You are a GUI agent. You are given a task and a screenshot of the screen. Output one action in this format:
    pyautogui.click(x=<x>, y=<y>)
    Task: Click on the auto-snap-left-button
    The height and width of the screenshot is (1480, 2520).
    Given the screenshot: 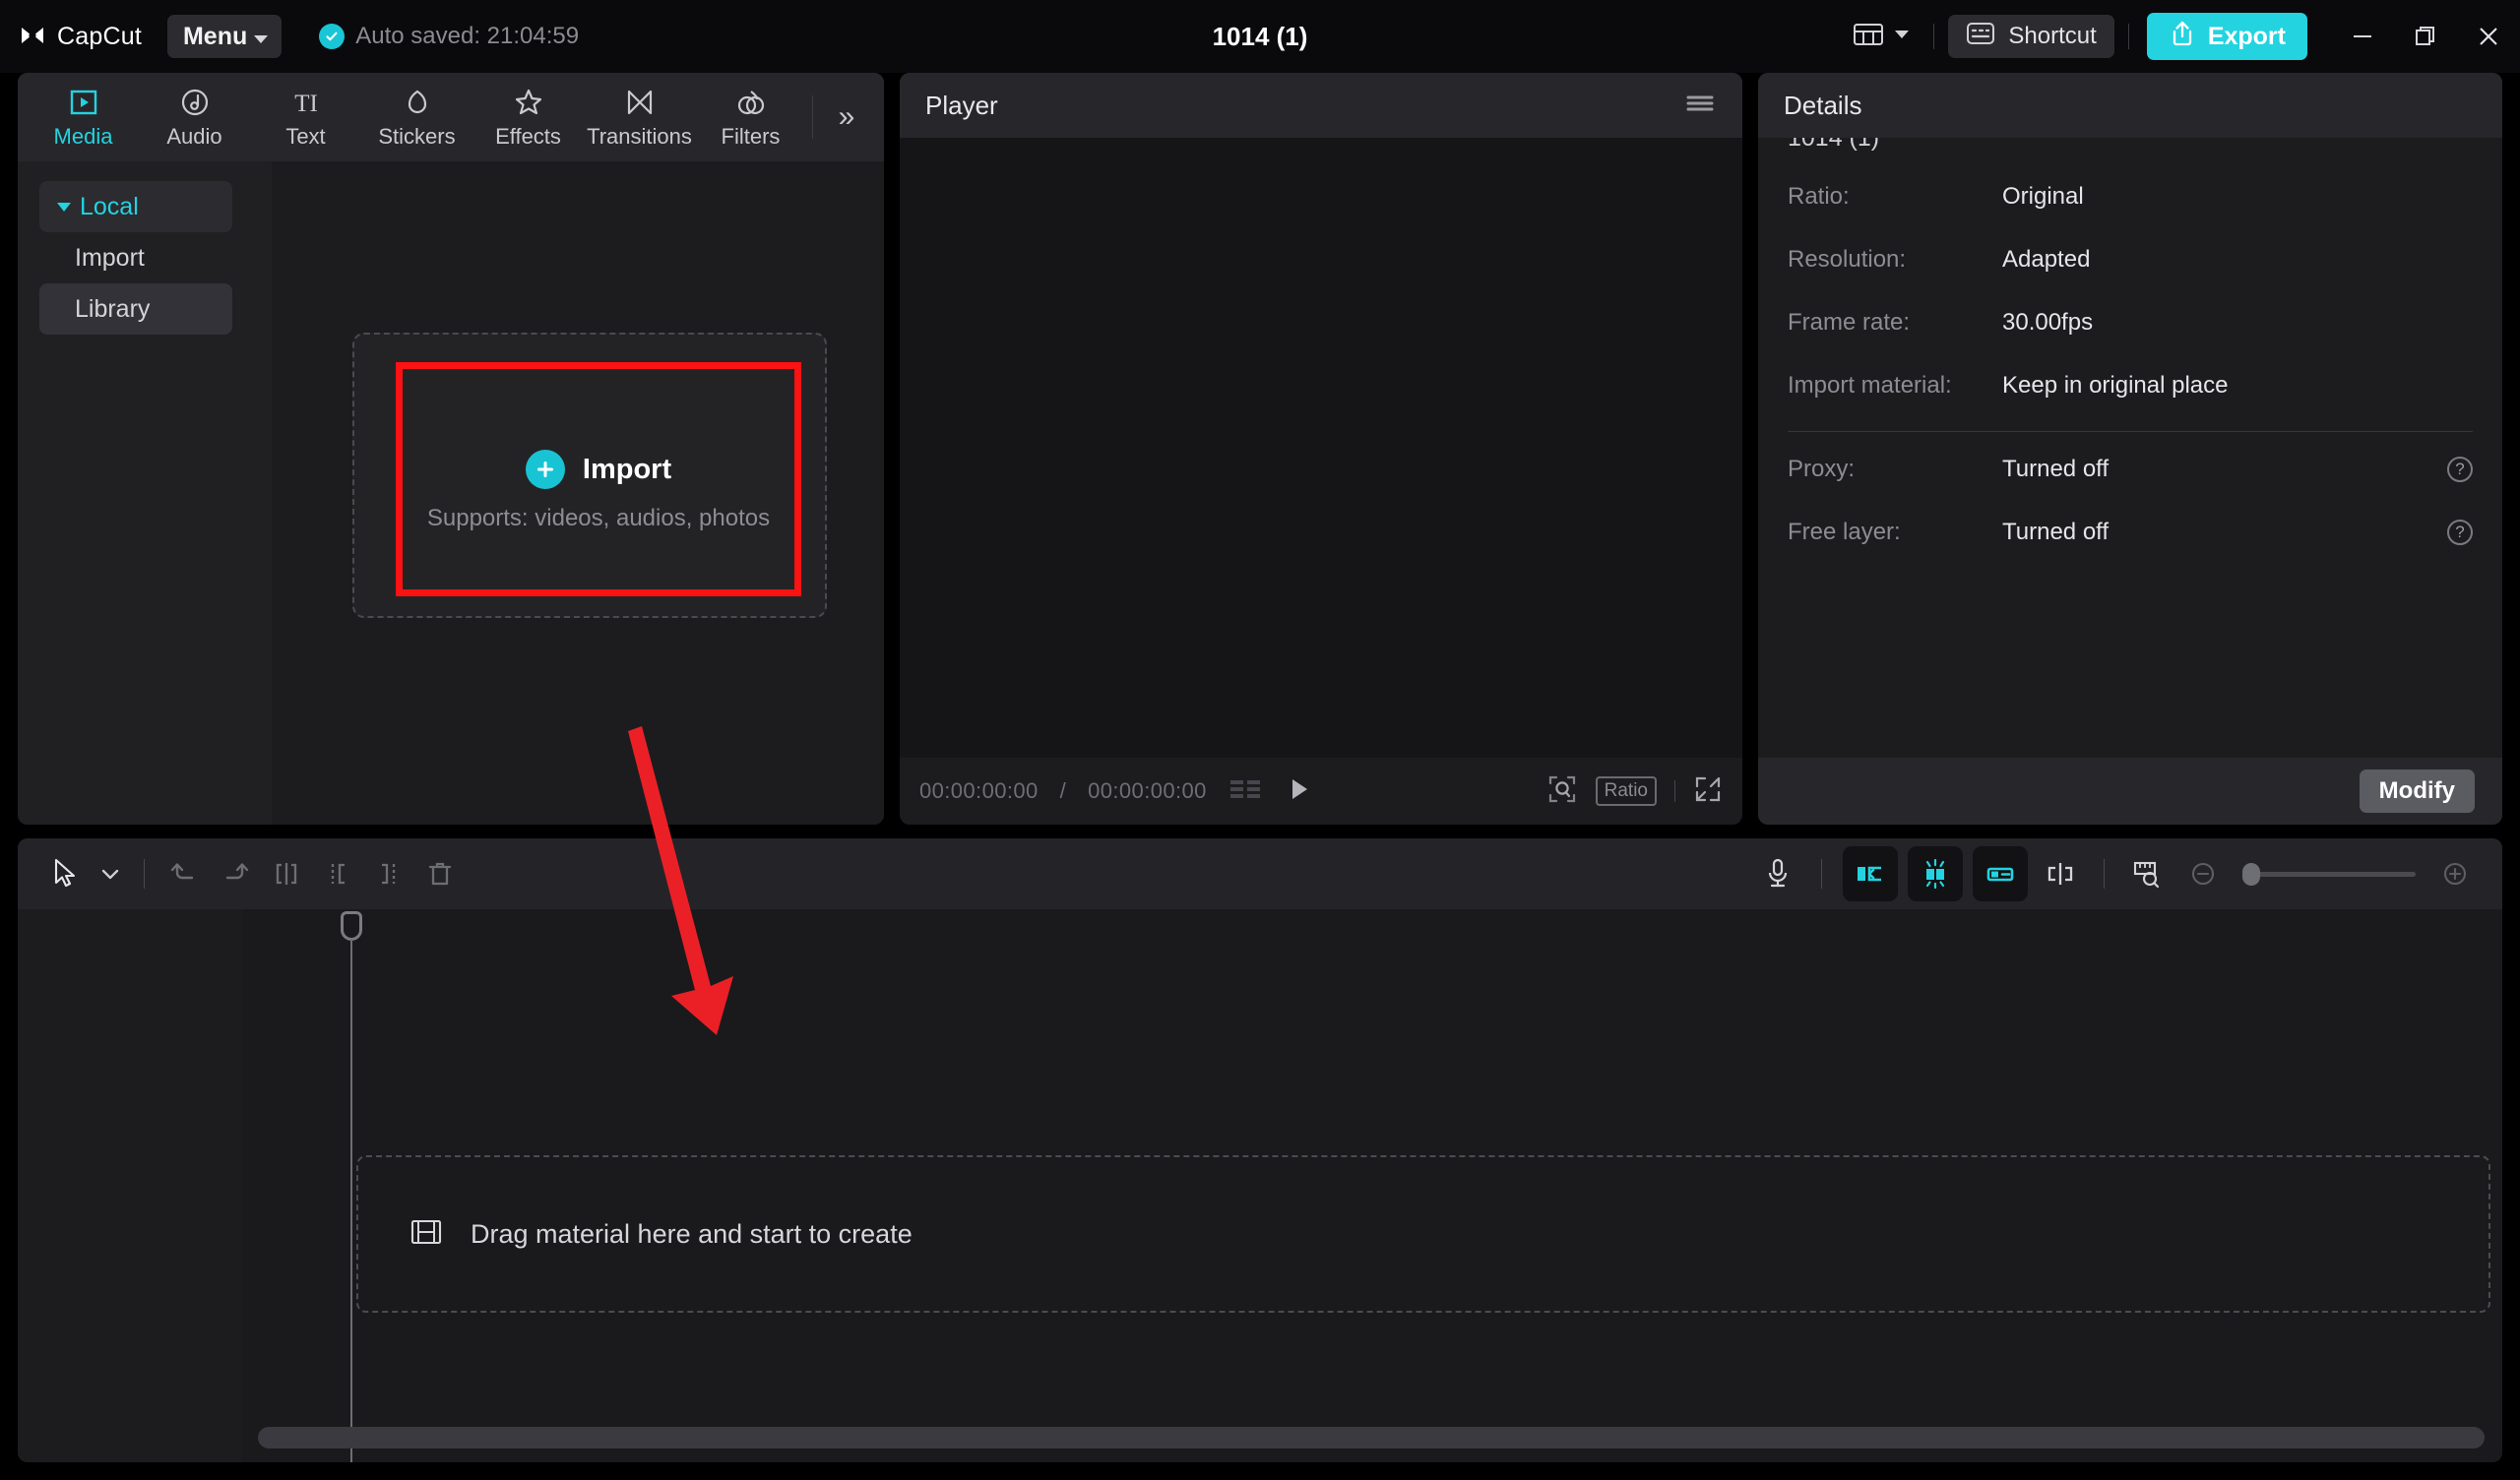 What is the action you would take?
    pyautogui.click(x=1870, y=874)
    